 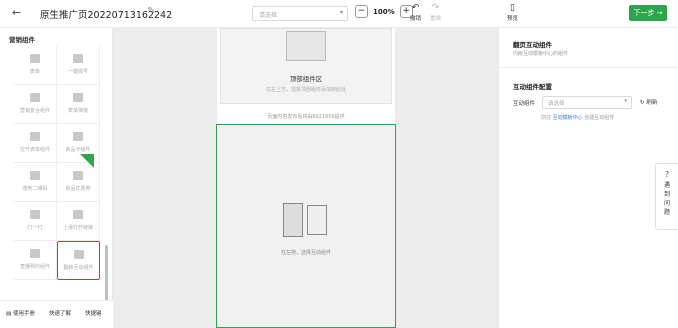 I want to click on panel-footer: ▤ 使用手册 快速了解 快捷键, so click(x=56, y=314).